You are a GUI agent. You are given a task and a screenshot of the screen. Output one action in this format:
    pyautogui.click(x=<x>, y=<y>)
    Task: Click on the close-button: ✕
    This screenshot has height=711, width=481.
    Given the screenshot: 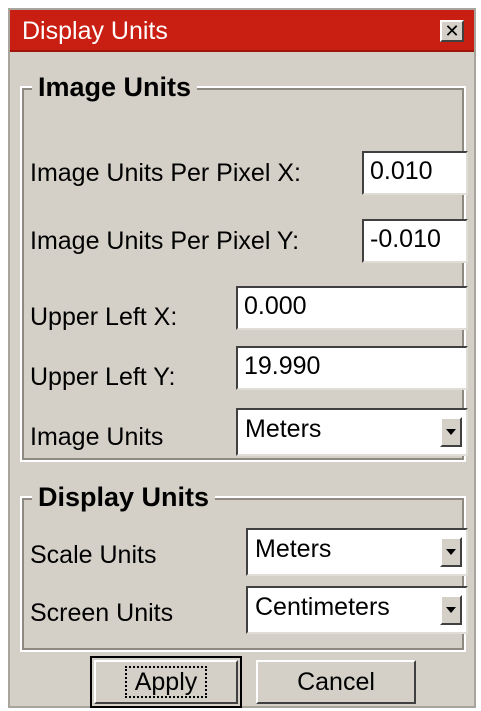 What is the action you would take?
    pyautogui.click(x=452, y=31)
    